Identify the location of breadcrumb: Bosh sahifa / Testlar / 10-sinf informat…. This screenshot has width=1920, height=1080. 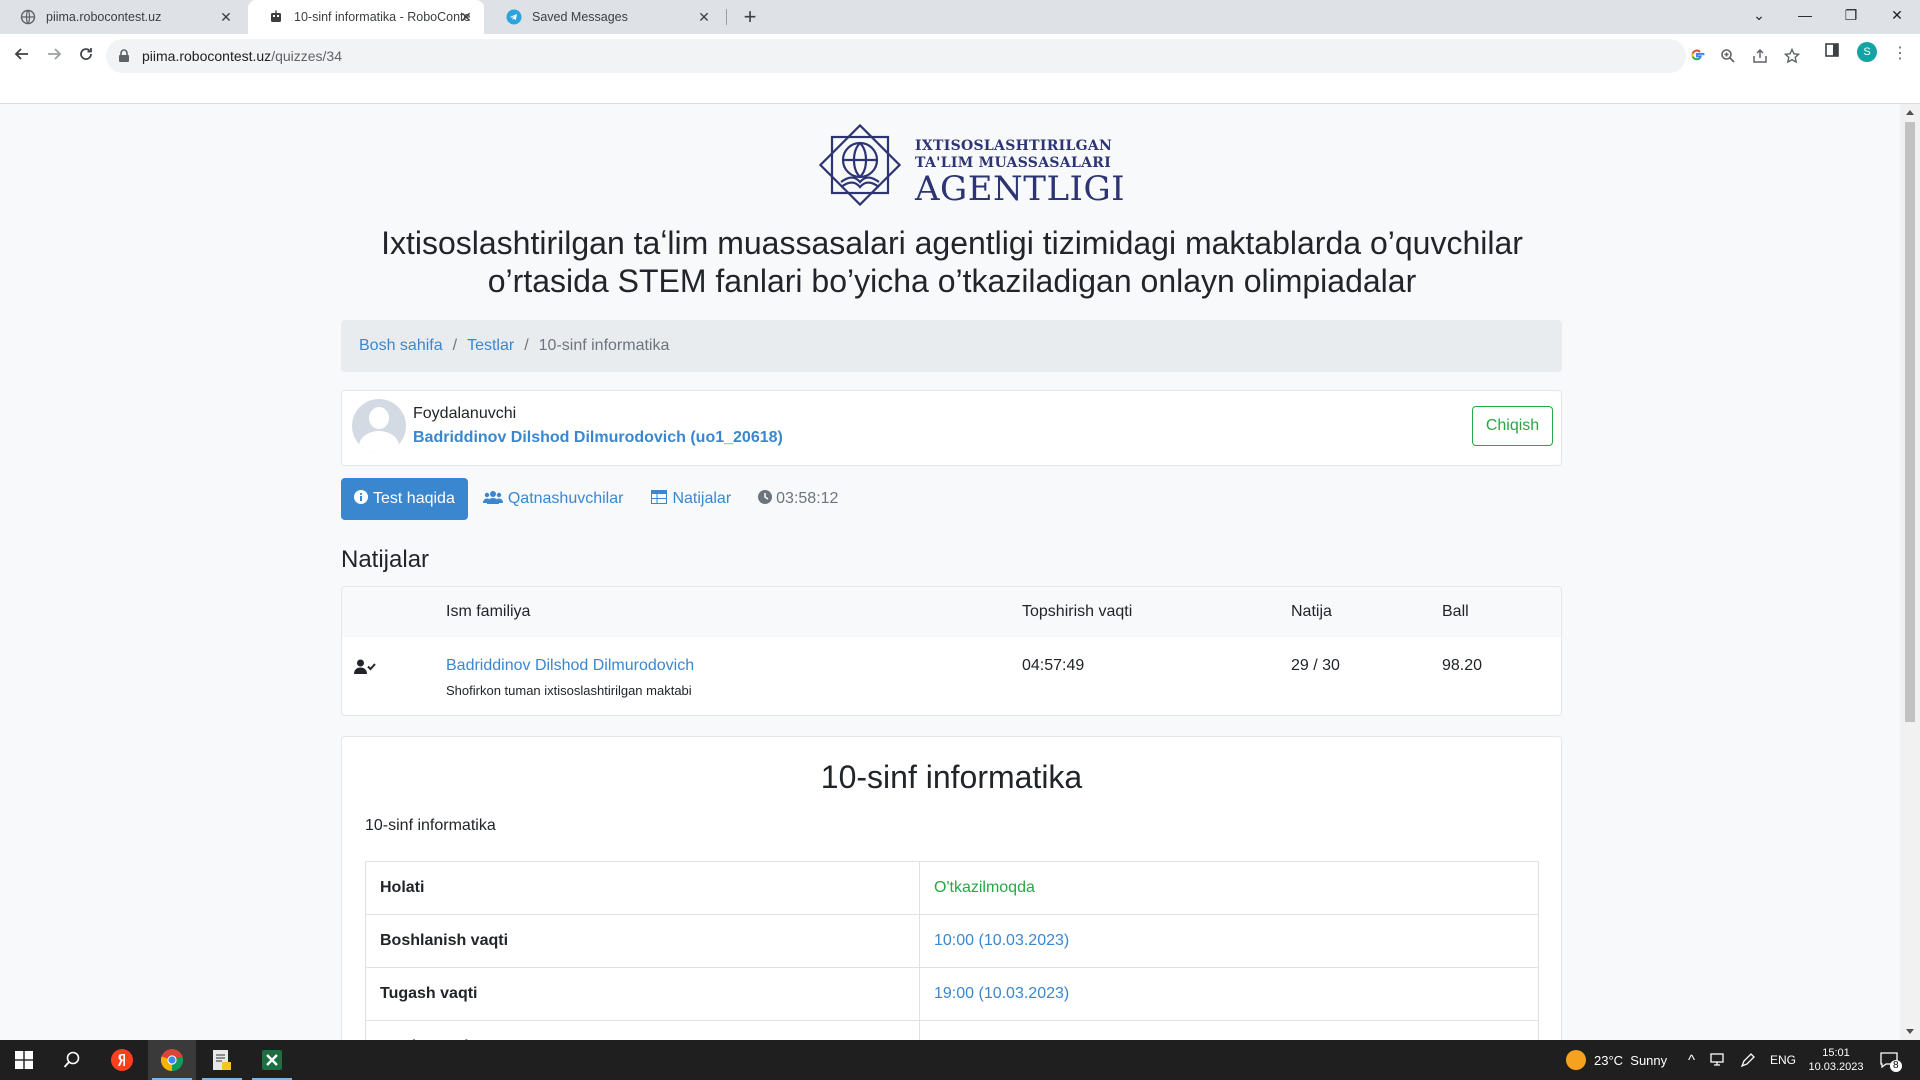
(951, 346).